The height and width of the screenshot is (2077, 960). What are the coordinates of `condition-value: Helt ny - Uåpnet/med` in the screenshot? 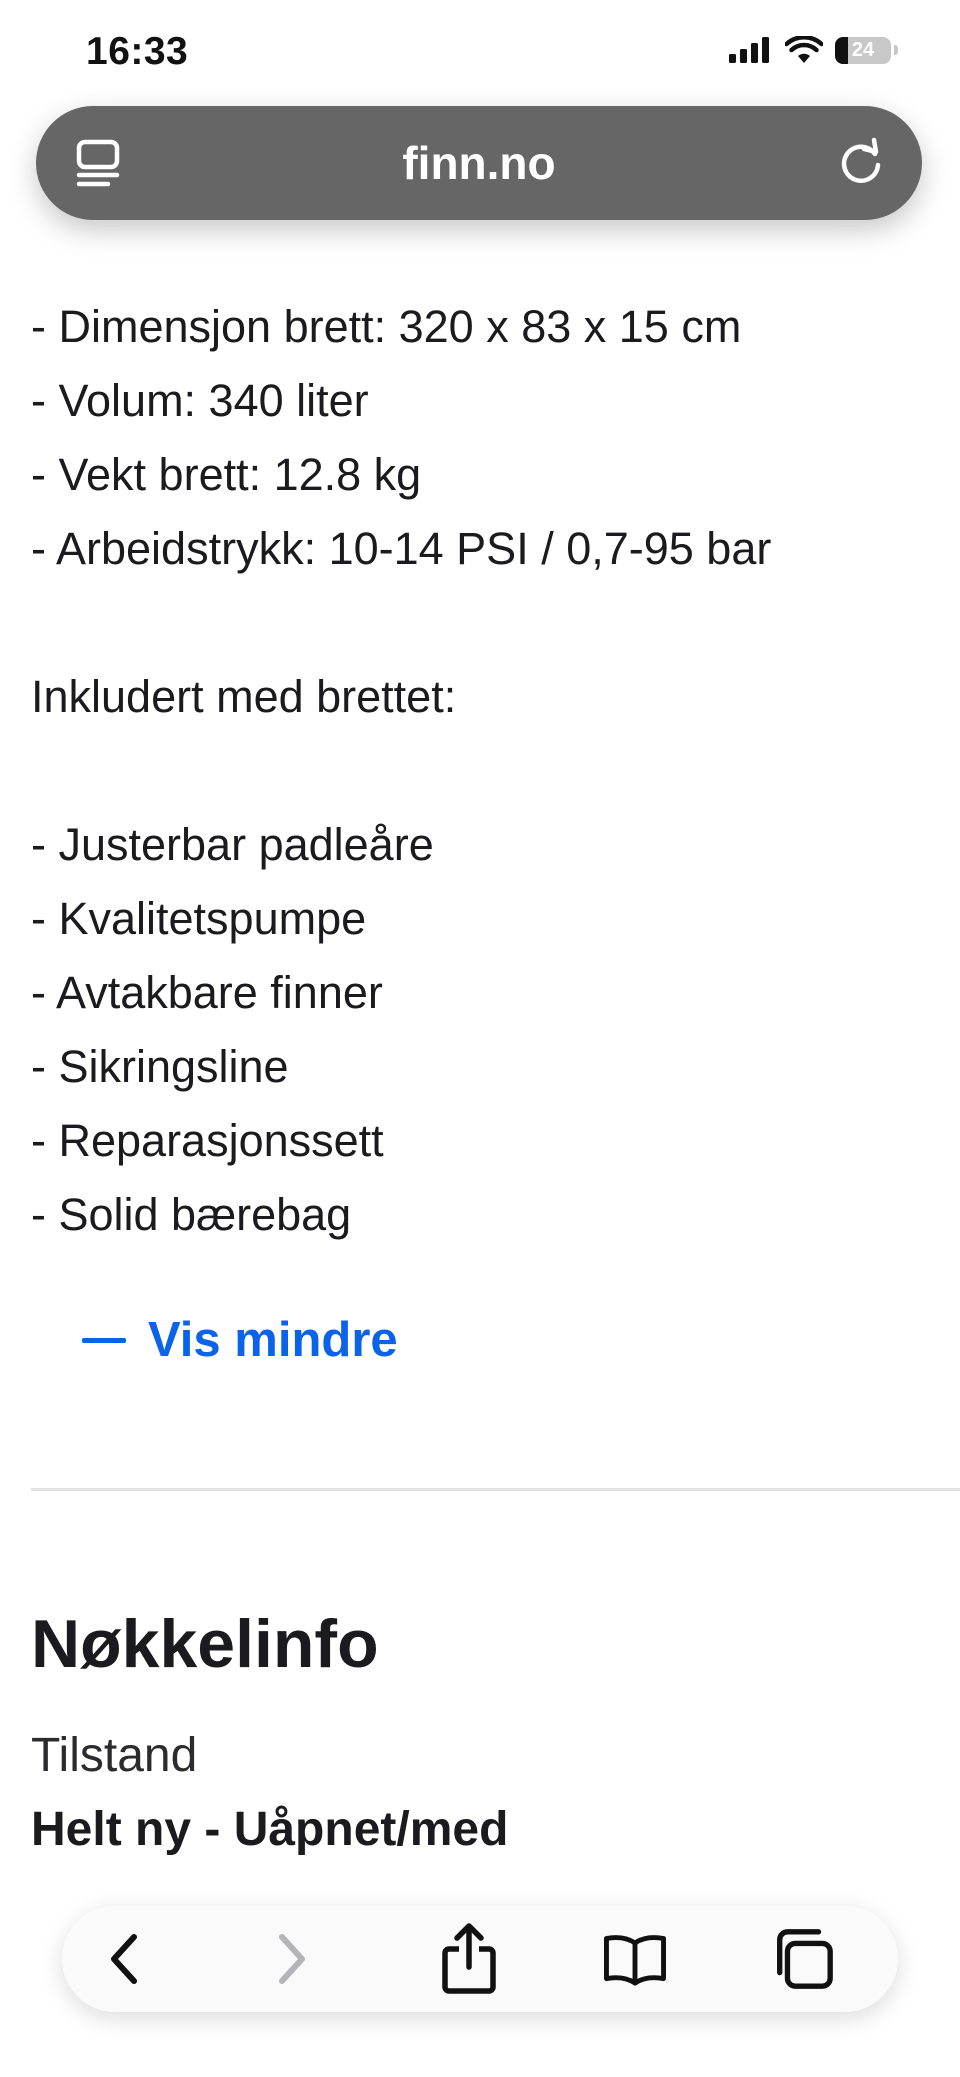 It's located at (270, 1829).